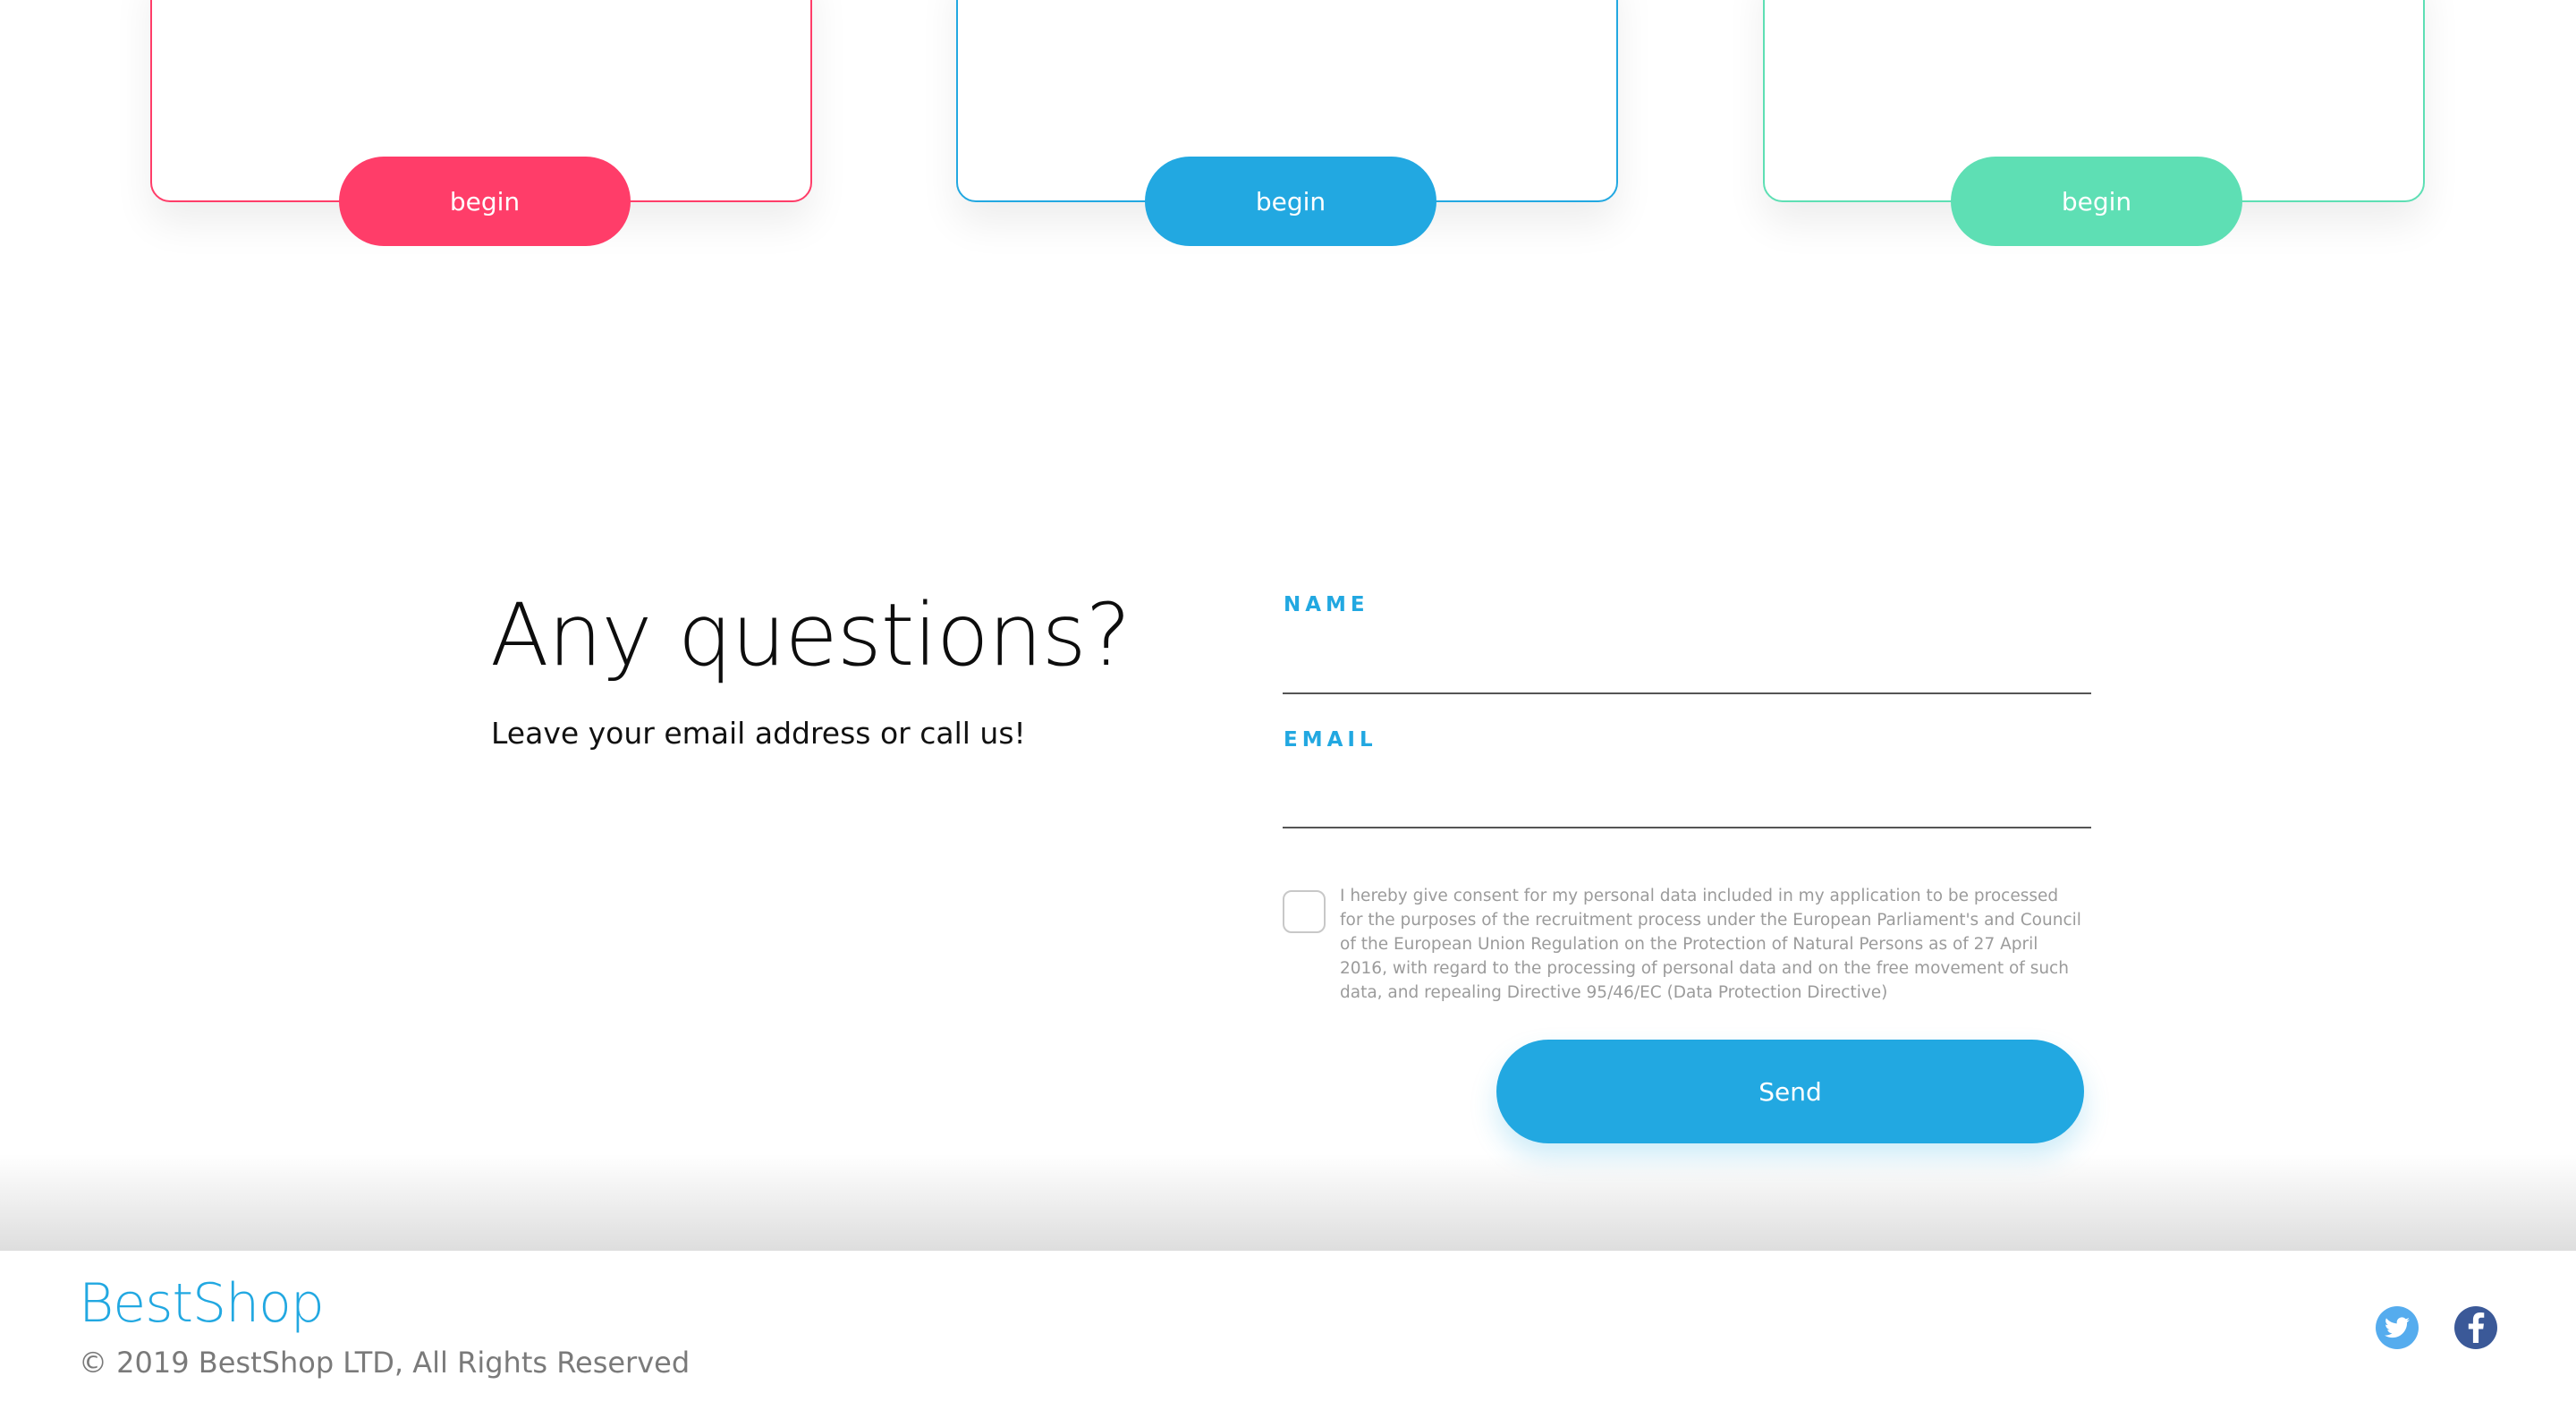  Describe the element at coordinates (1687, 668) in the screenshot. I see `name-input` at that location.